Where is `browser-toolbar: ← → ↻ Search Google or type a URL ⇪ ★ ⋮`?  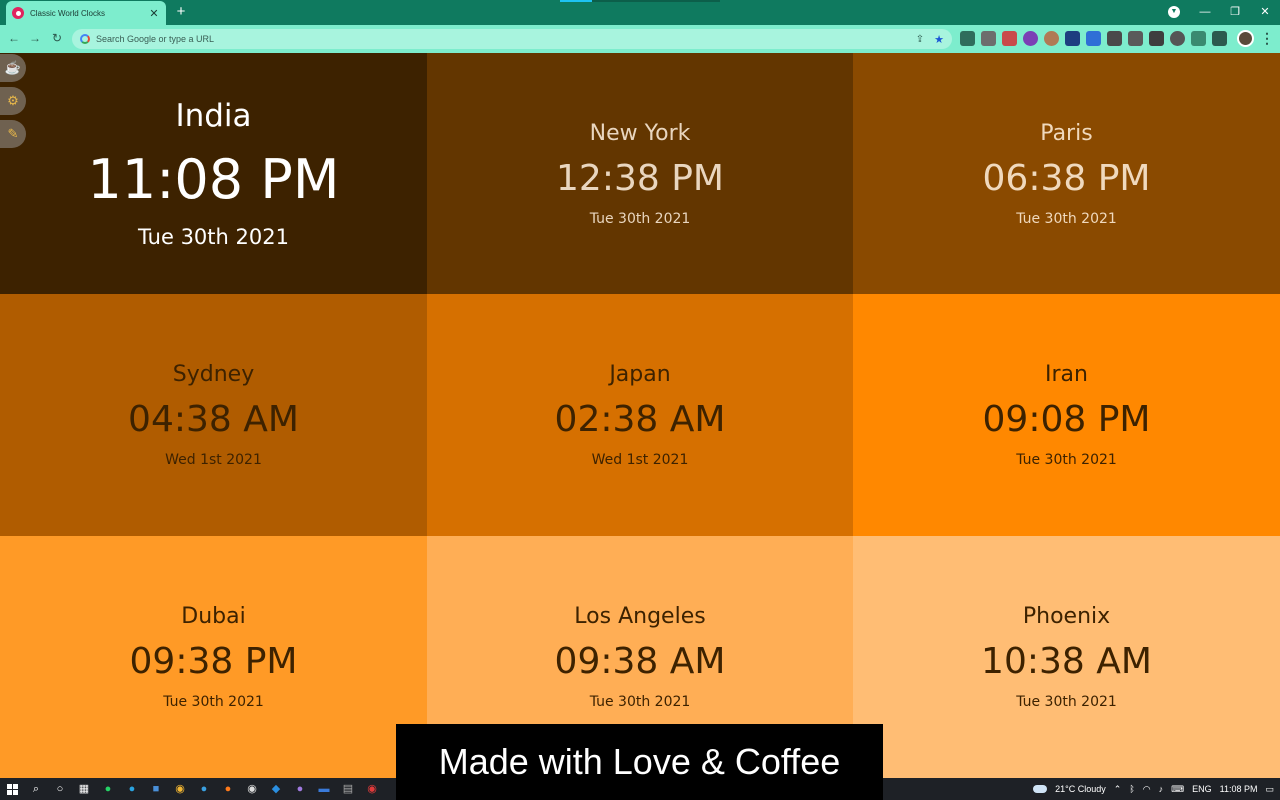 browser-toolbar: ← → ↻ Search Google or type a URL ⇪ ★ ⋮ is located at coordinates (640, 39).